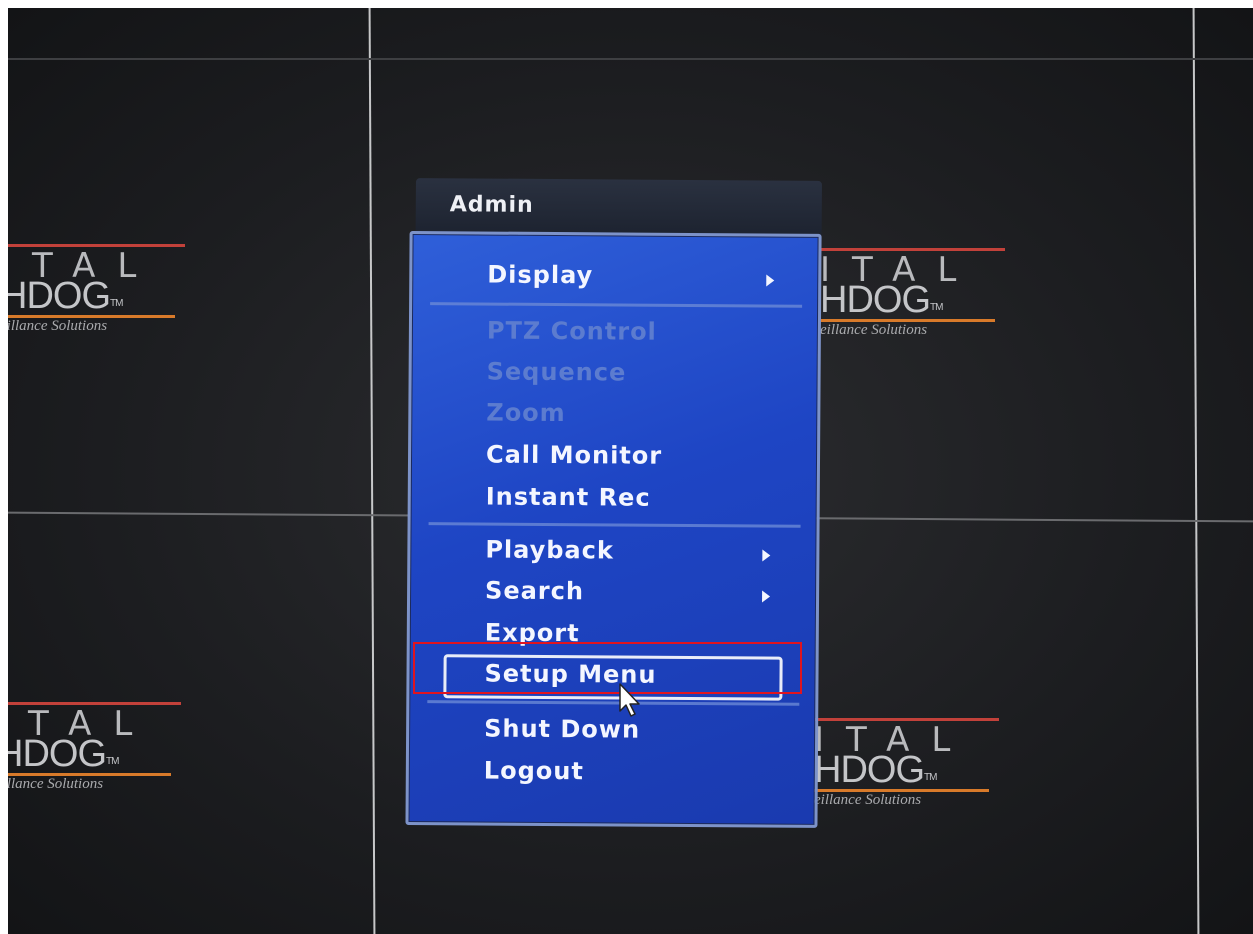 The height and width of the screenshot is (934, 1253). What do you see at coordinates (629, 700) in the screenshot?
I see `mouse-cursor-icon` at bounding box center [629, 700].